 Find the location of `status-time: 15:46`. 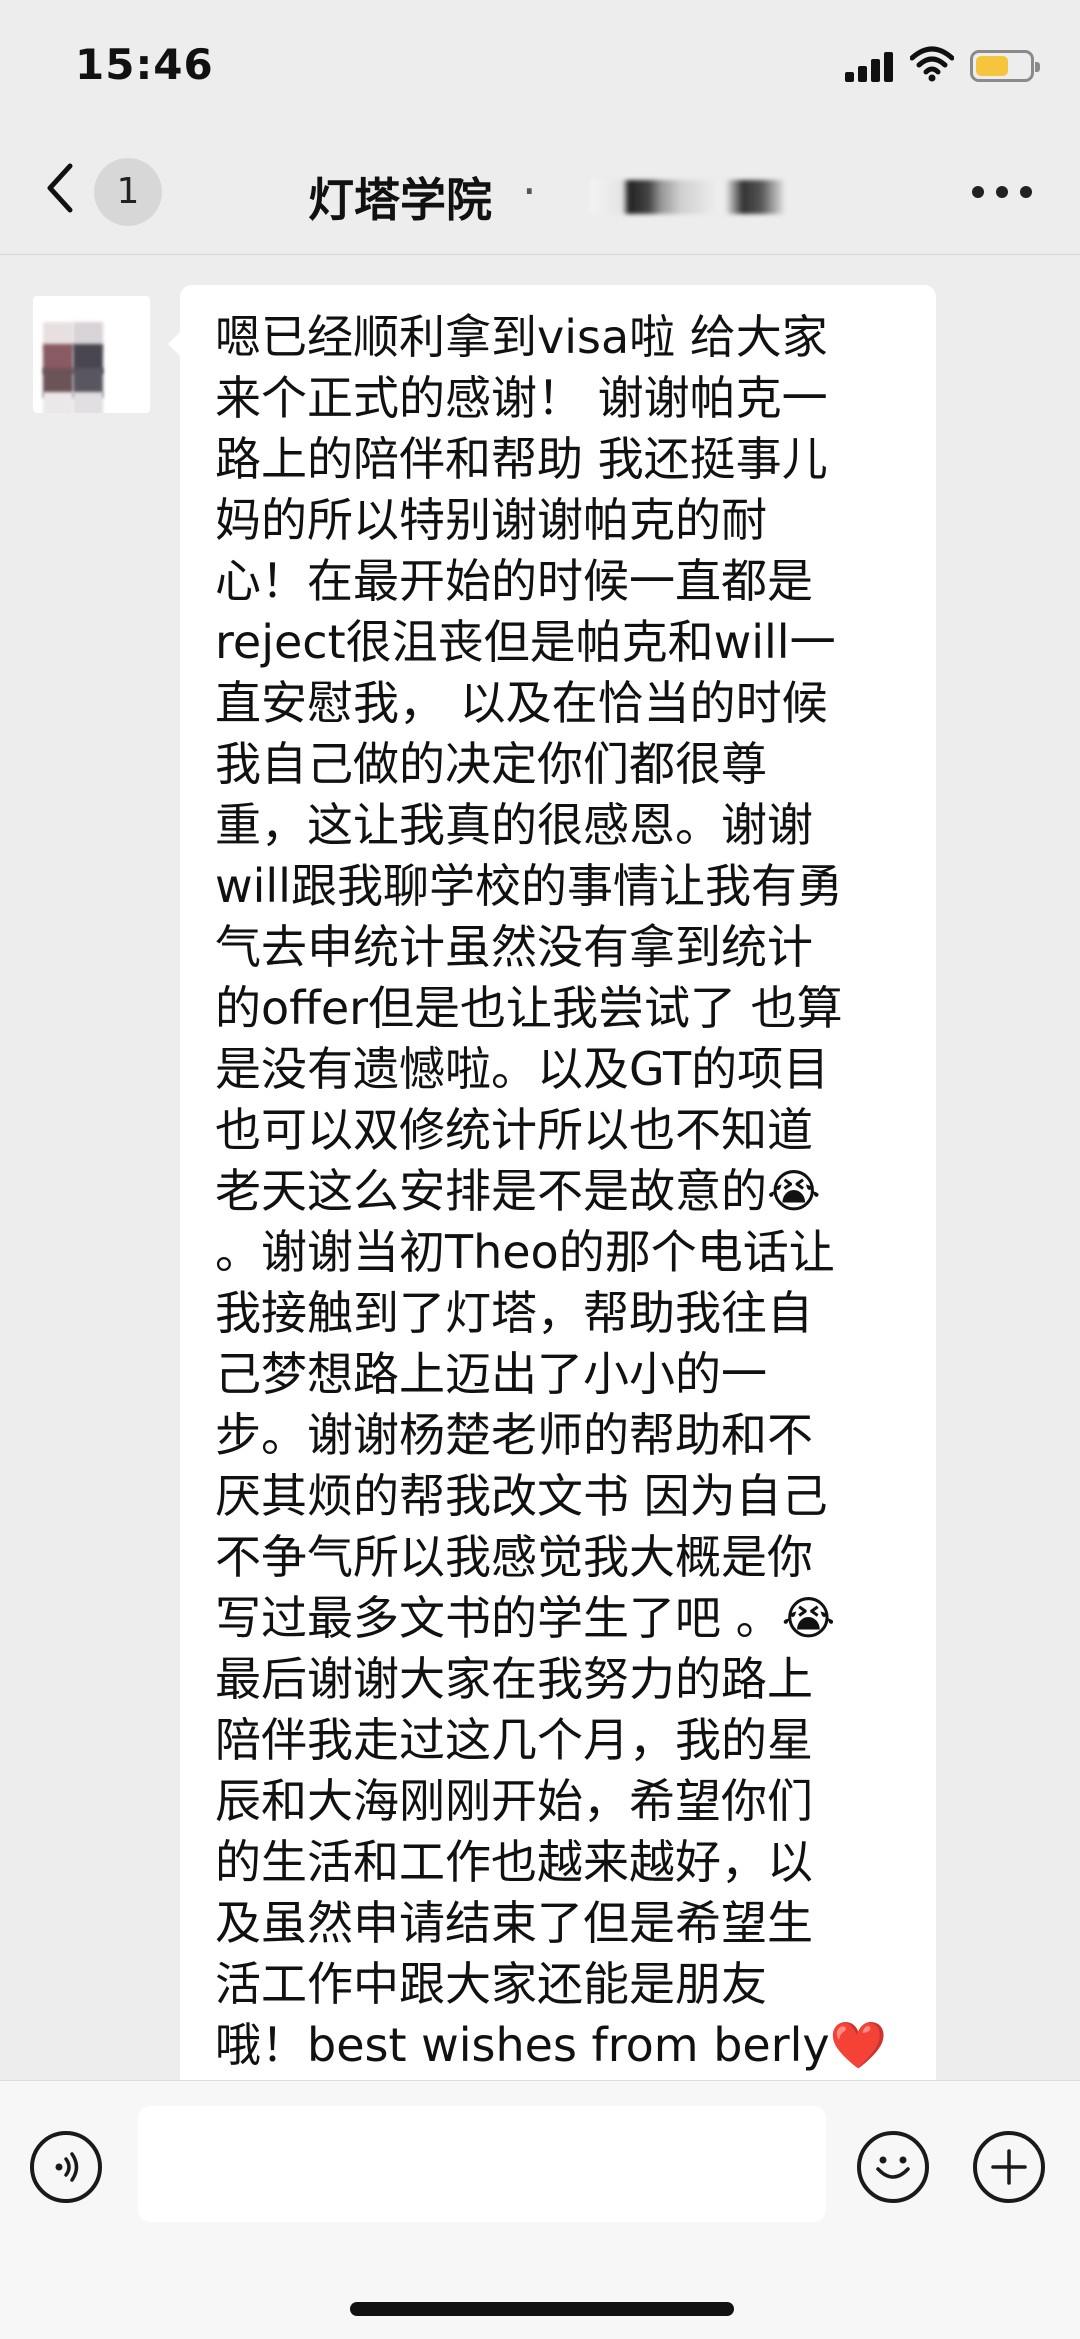

status-time: 15:46 is located at coordinates (144, 64).